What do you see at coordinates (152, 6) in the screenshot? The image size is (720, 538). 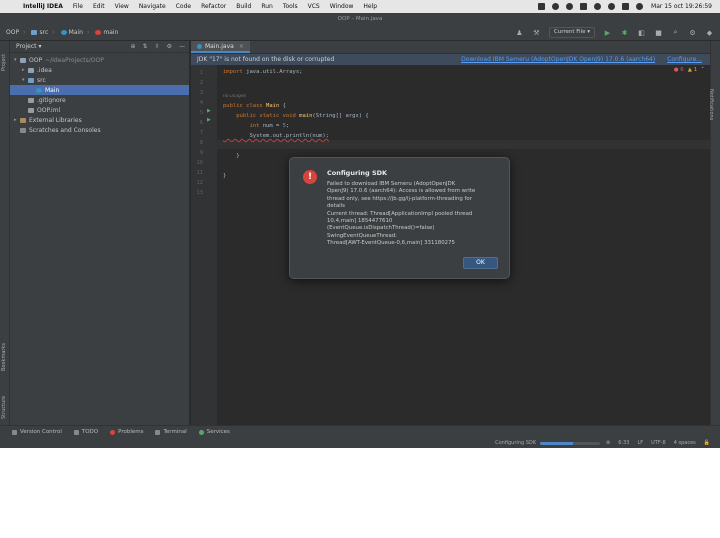 I see `menu-navigate: Navigate` at bounding box center [152, 6].